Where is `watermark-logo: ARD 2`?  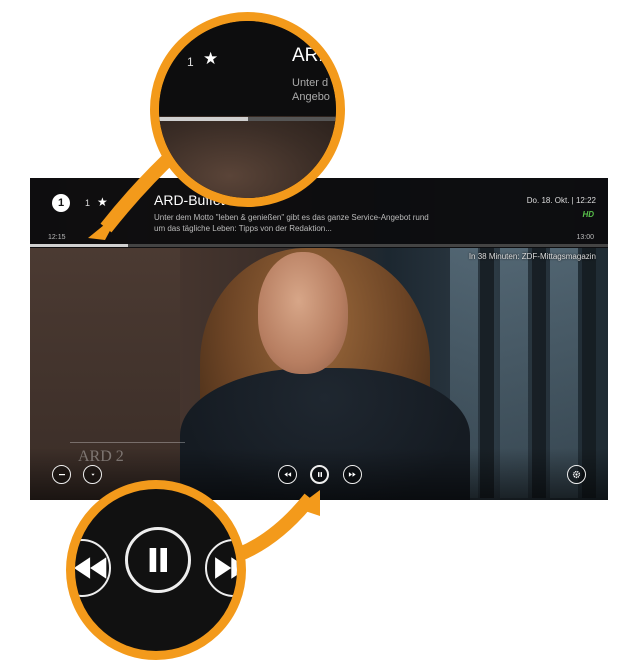 watermark-logo: ARD 2 is located at coordinates (101, 456).